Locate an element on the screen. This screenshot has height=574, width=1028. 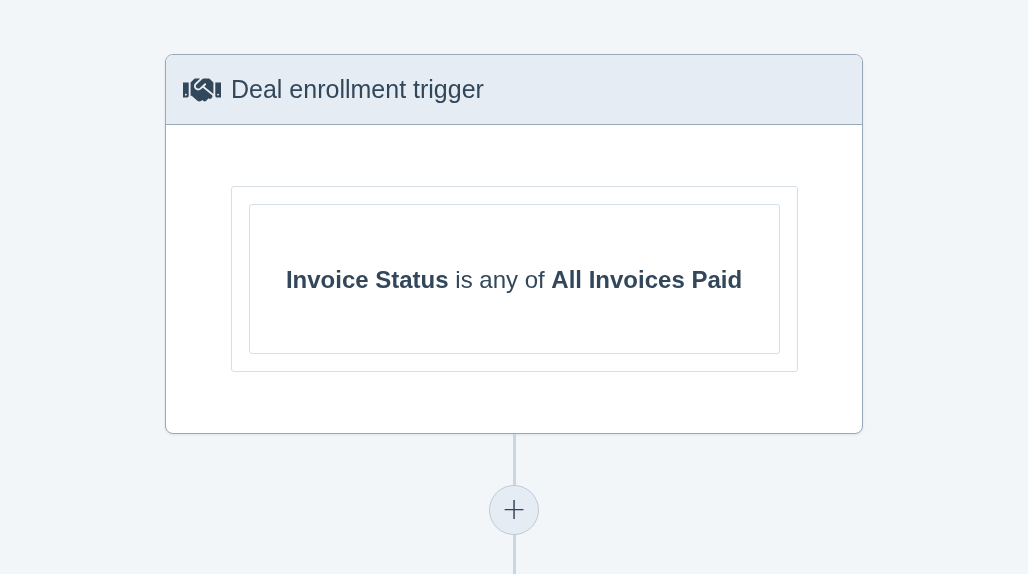
filter-condition: Invoice Status is any of All Invoices Paid is located at coordinates (514, 279).